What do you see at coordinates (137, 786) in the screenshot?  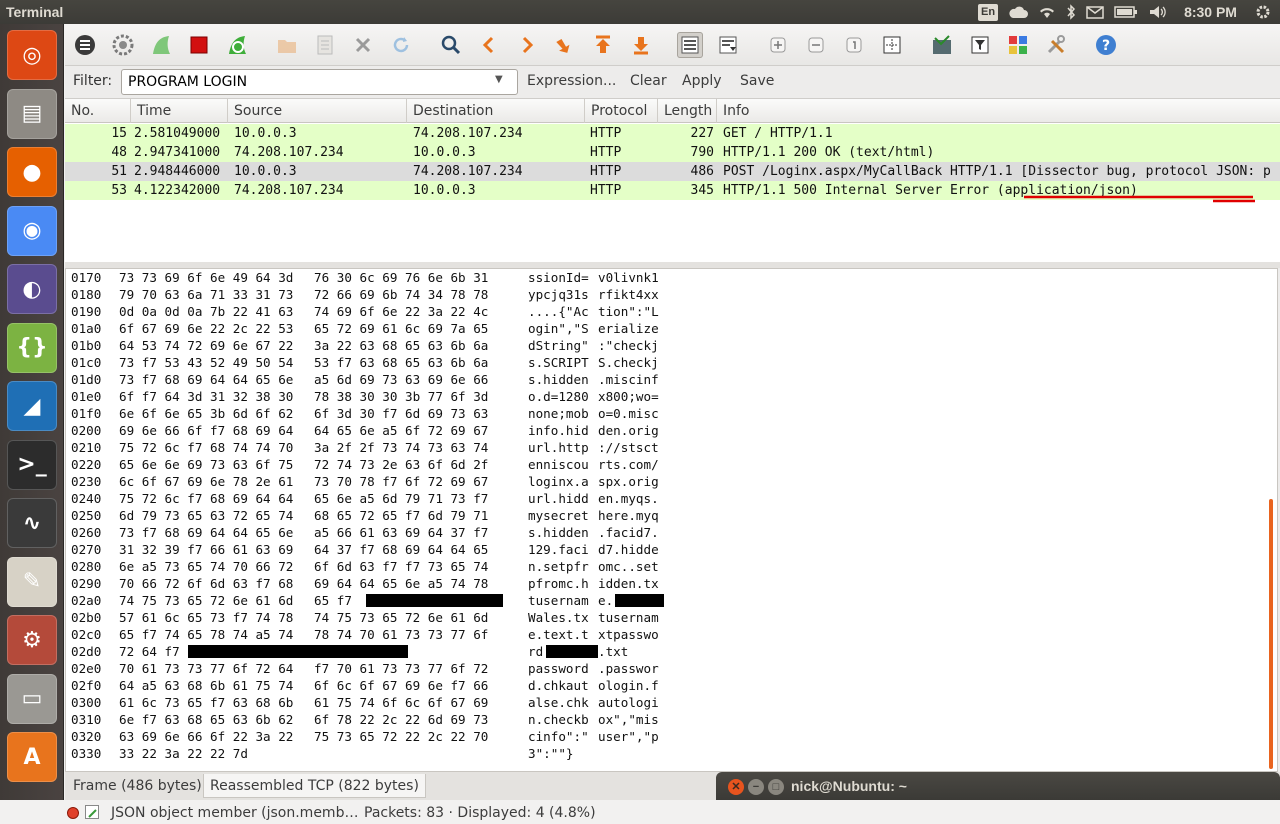 I see `tab-frame: Frame (486 bytes)` at bounding box center [137, 786].